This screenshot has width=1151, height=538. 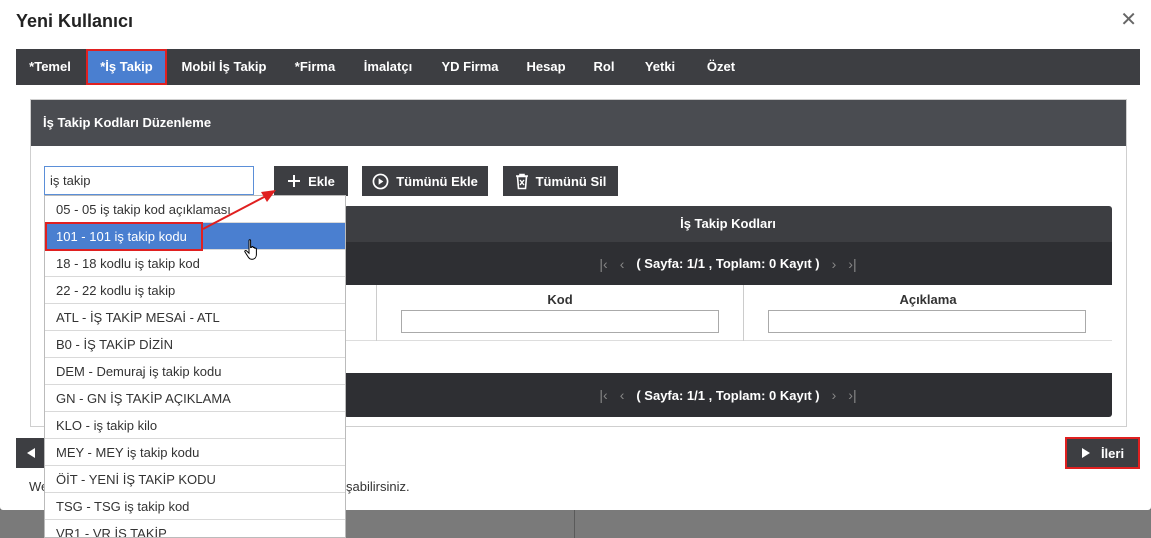 What do you see at coordinates (578, 123) in the screenshot?
I see `panel-title: İş Takip Kodları Düzenleme` at bounding box center [578, 123].